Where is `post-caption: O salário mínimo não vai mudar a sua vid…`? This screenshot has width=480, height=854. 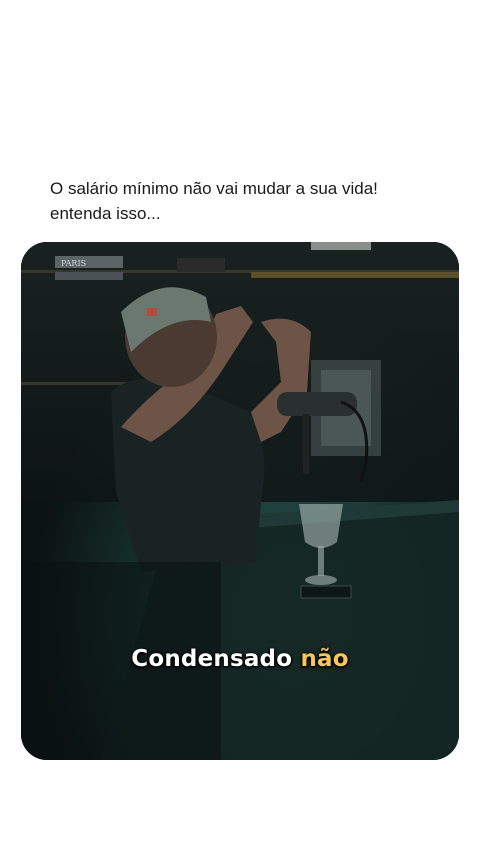
post-caption: O salário mínimo não vai mudar a sua vid… is located at coordinates (250, 201).